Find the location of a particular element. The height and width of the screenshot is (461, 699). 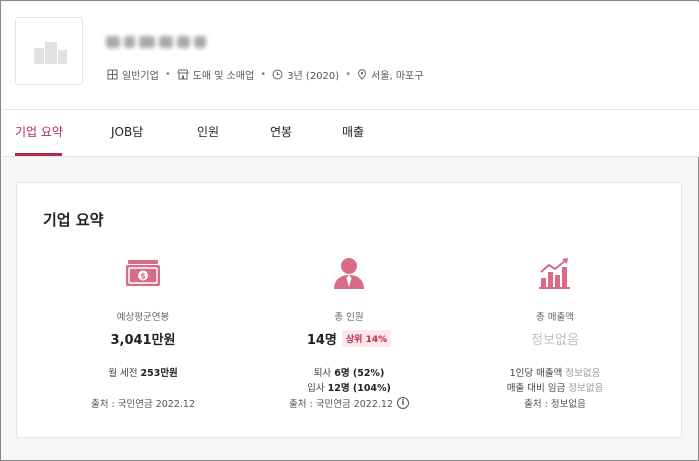

employees-label: 총 인원 is located at coordinates (349, 317).